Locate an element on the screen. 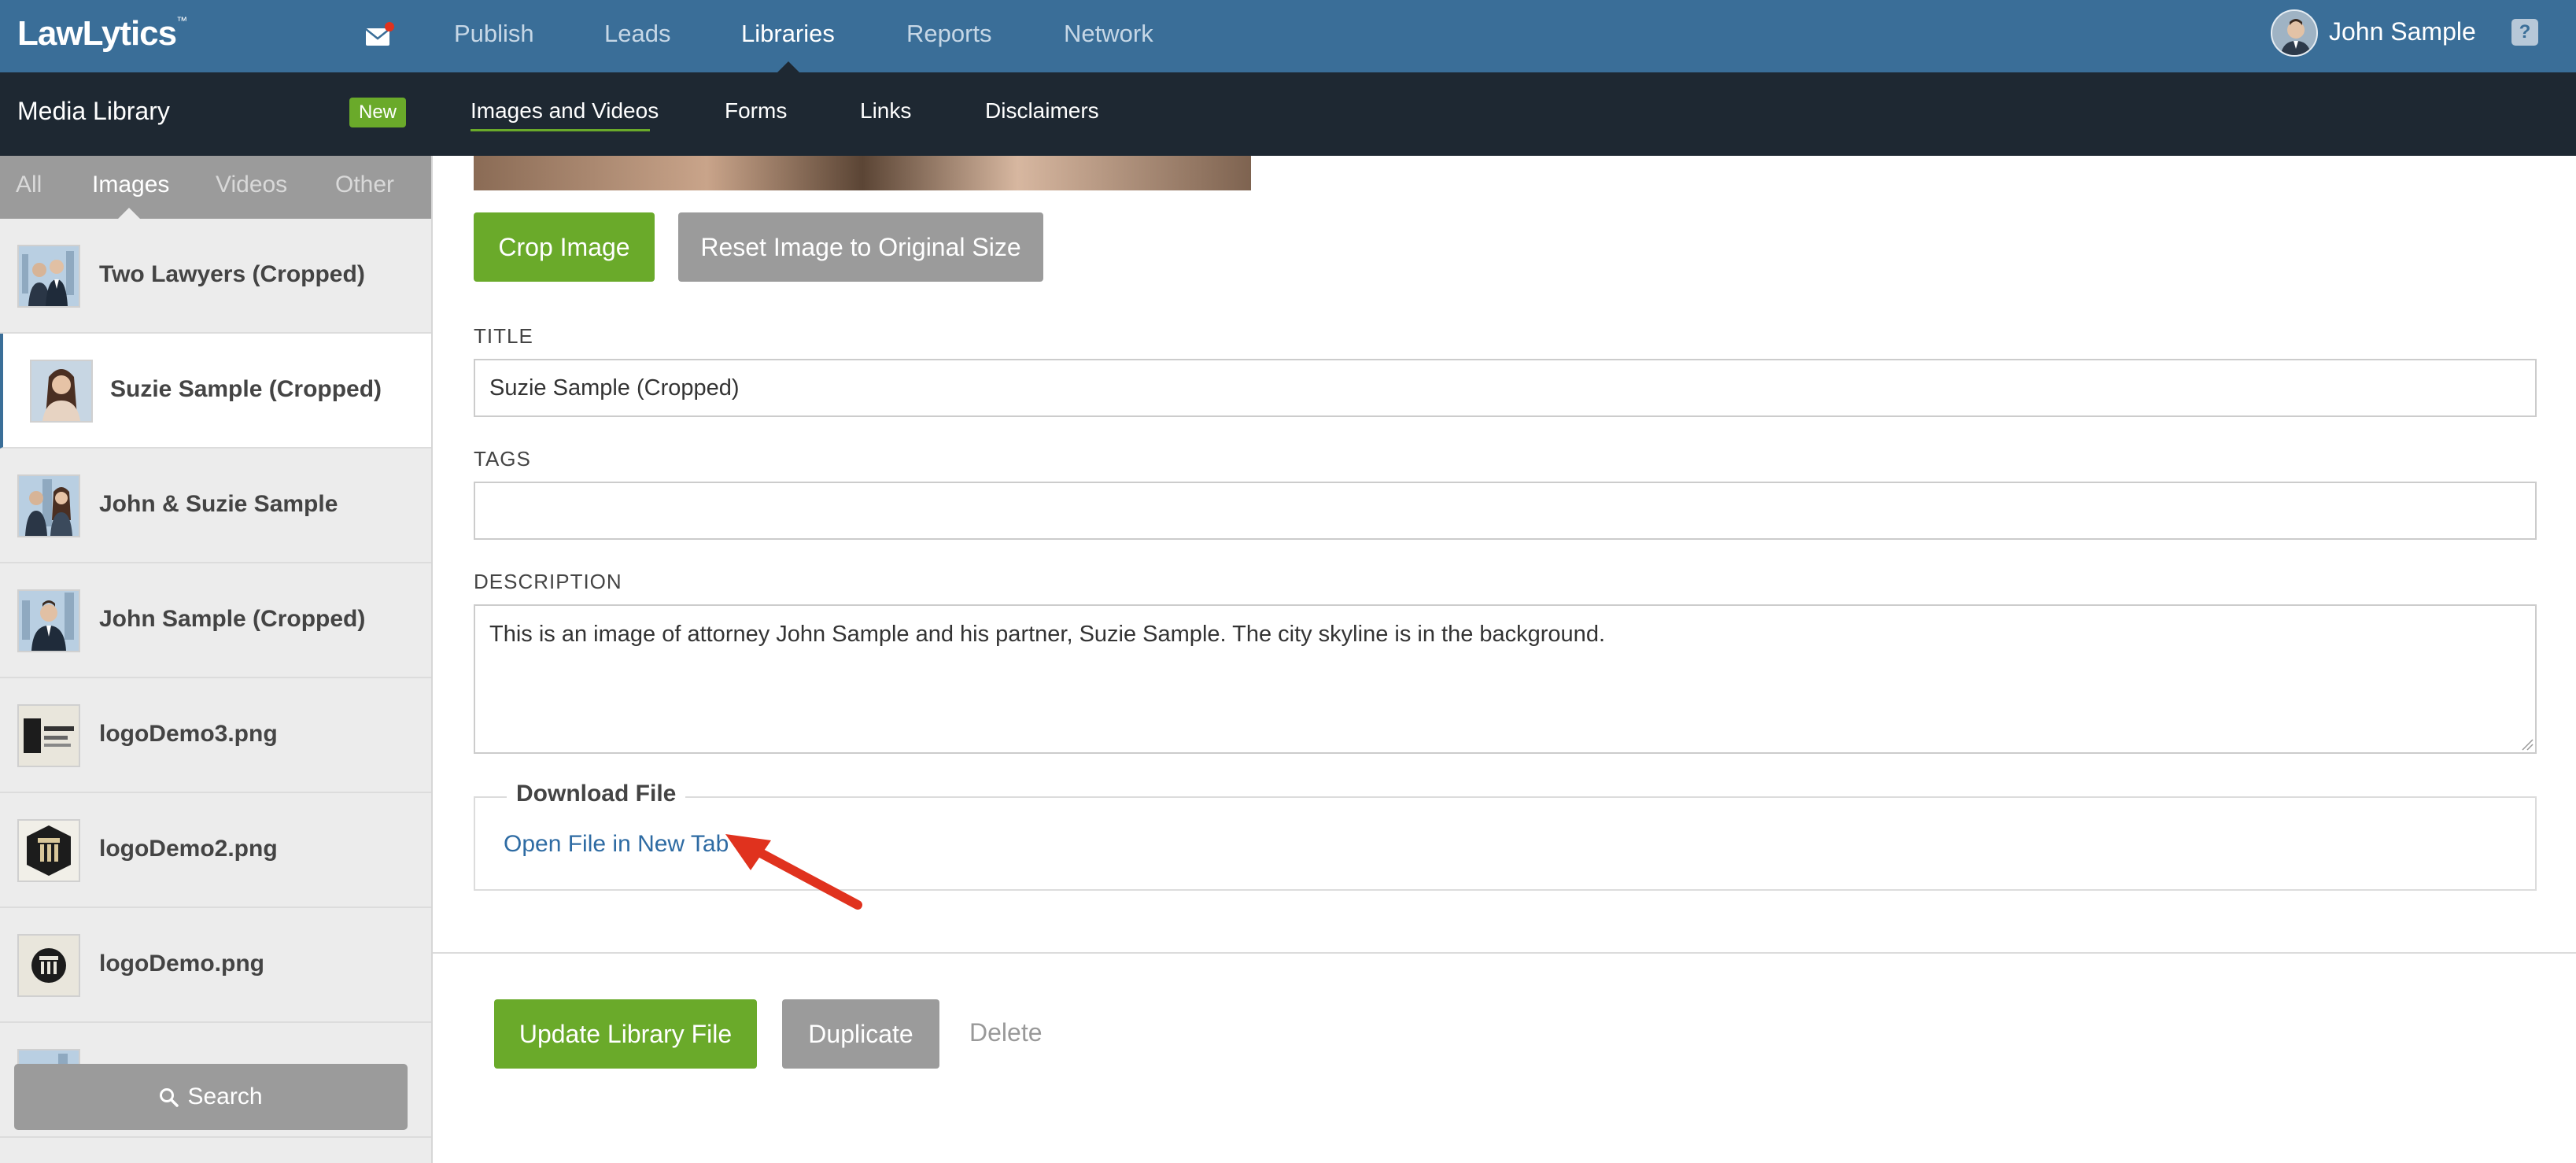 Image resolution: width=2576 pixels, height=1163 pixels. john-thumbnail is located at coordinates (48, 620).